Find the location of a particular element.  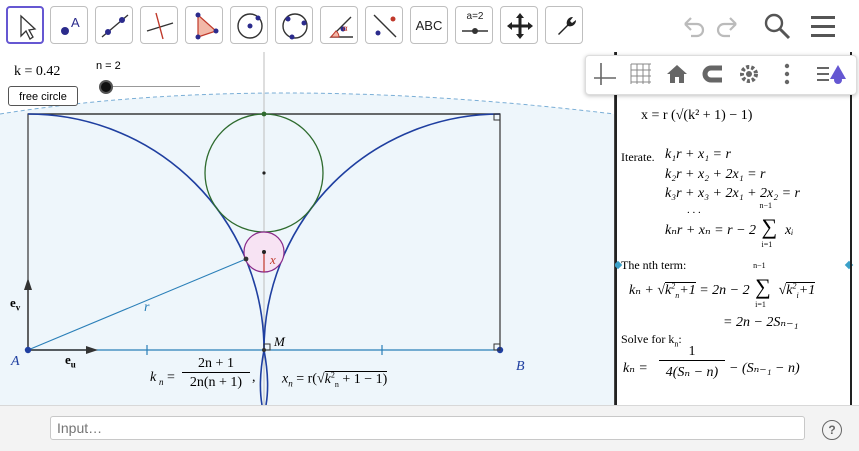

graphics-style-bar is located at coordinates (721, 75).